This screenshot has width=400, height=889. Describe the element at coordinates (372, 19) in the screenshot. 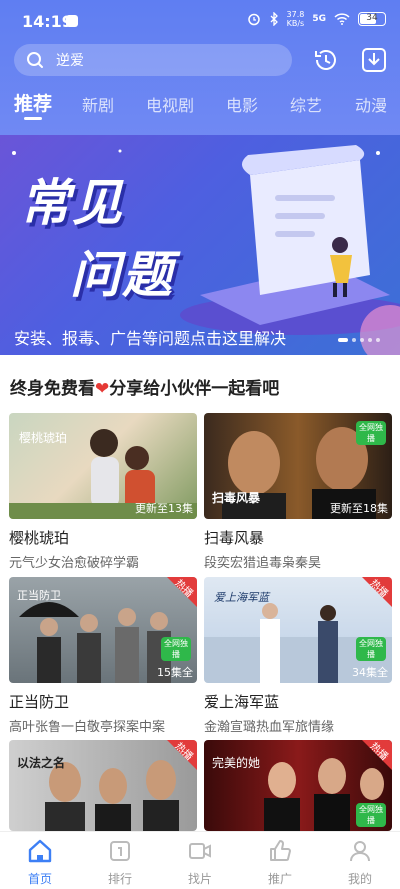

I see `battery-icon: 34` at that location.